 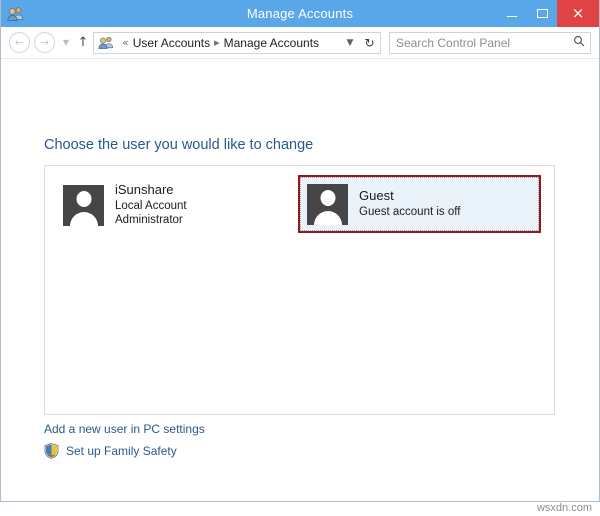 I want to click on address-bar: « User Accounts ▸ Manage Accounts ▼, so click(x=226, y=42).